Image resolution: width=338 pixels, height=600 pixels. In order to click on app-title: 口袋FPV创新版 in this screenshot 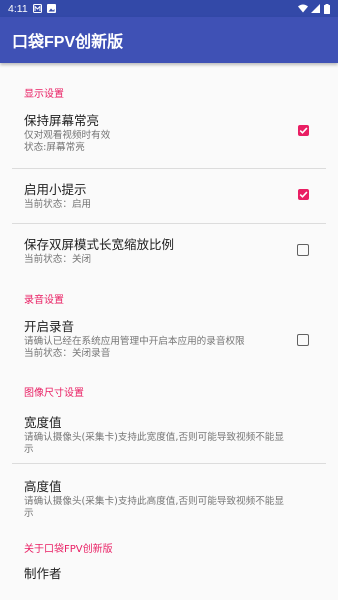, I will do `click(68, 42)`.